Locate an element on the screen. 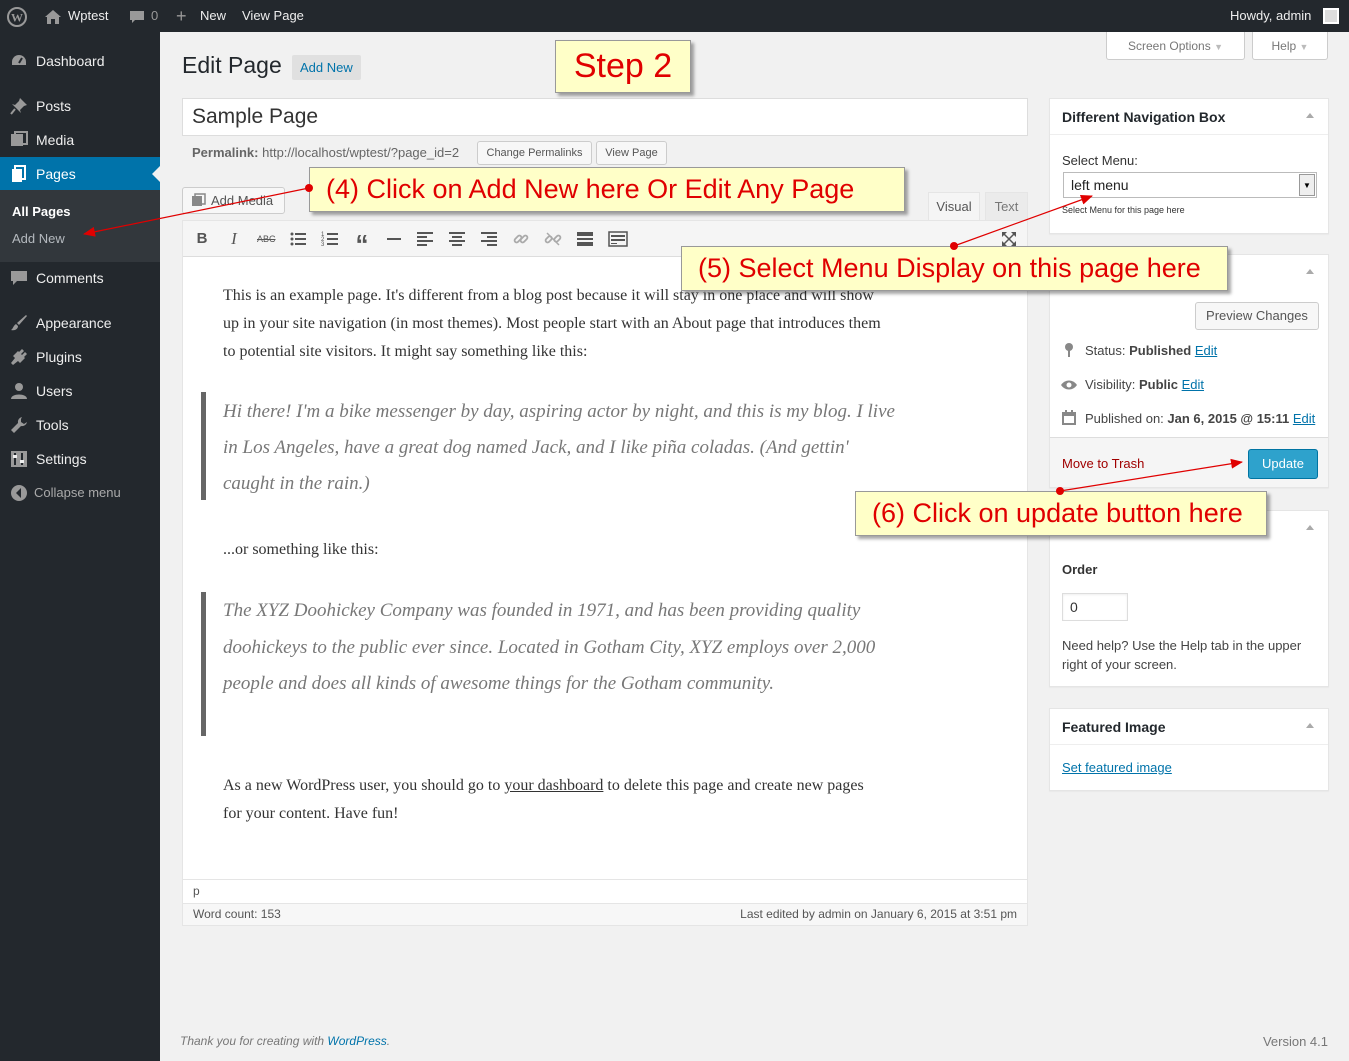 This screenshot has height=1061, width=1349. publish-actions: Move to Trash Update is located at coordinates (1189, 462).